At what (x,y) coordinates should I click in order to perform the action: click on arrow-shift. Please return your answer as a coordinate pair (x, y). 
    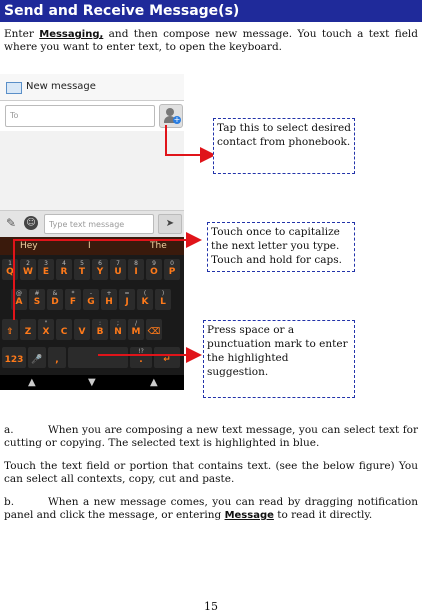
    Looking at the image, I should click on (107, 276).